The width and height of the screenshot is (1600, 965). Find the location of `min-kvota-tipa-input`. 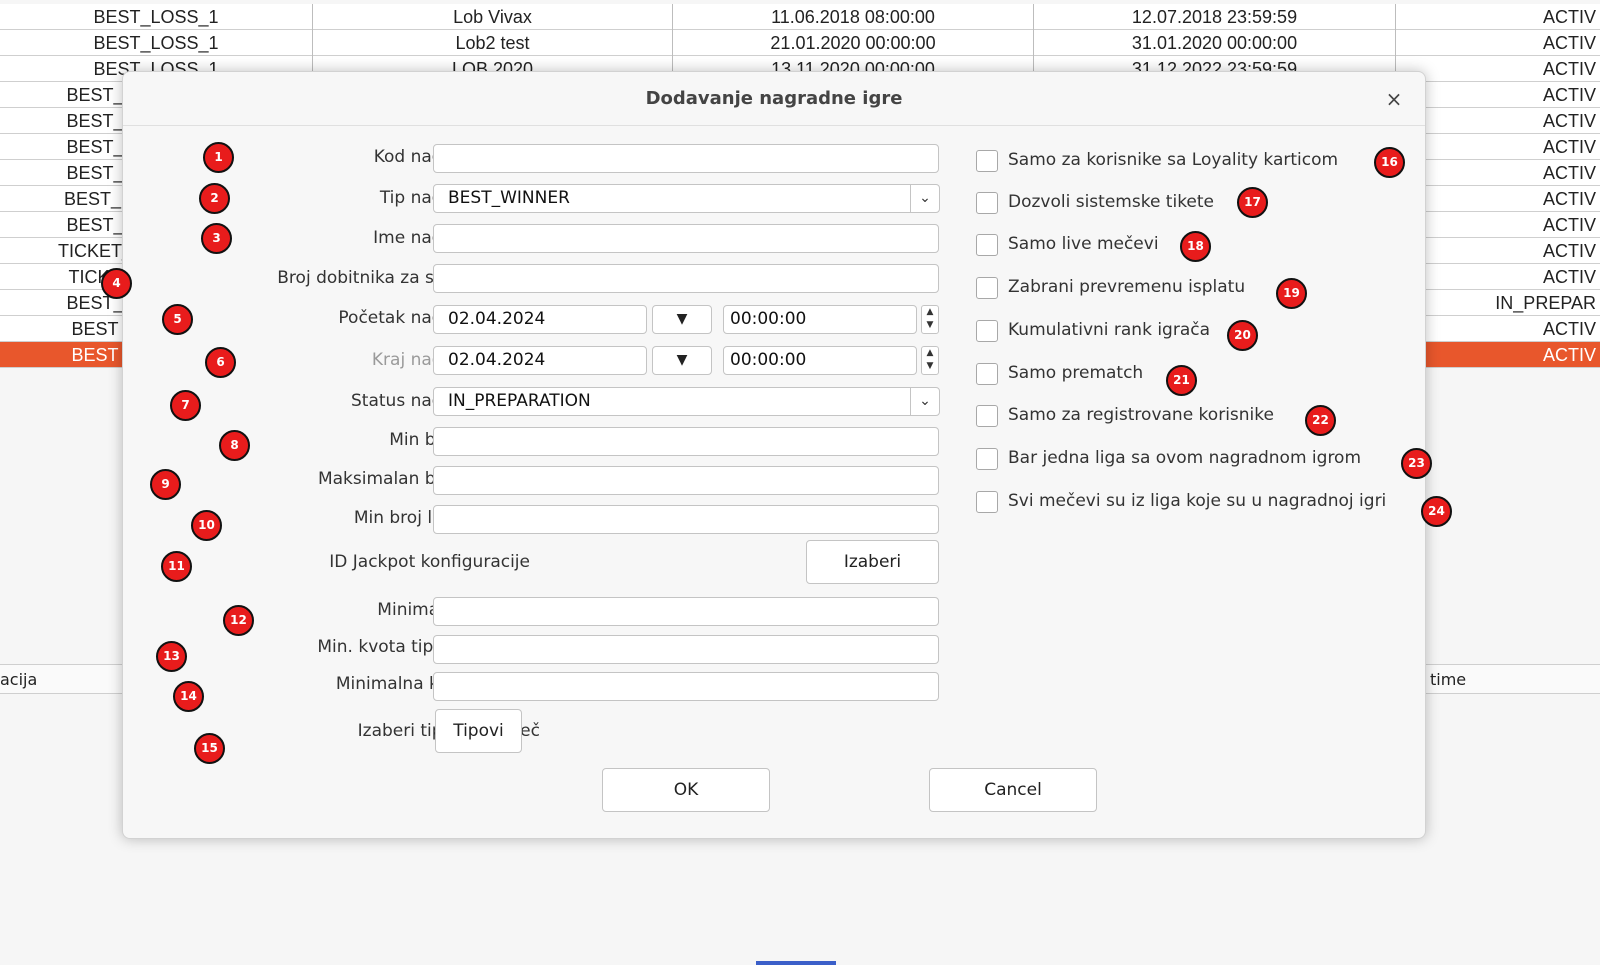

min-kvota-tipa-input is located at coordinates (686, 649).